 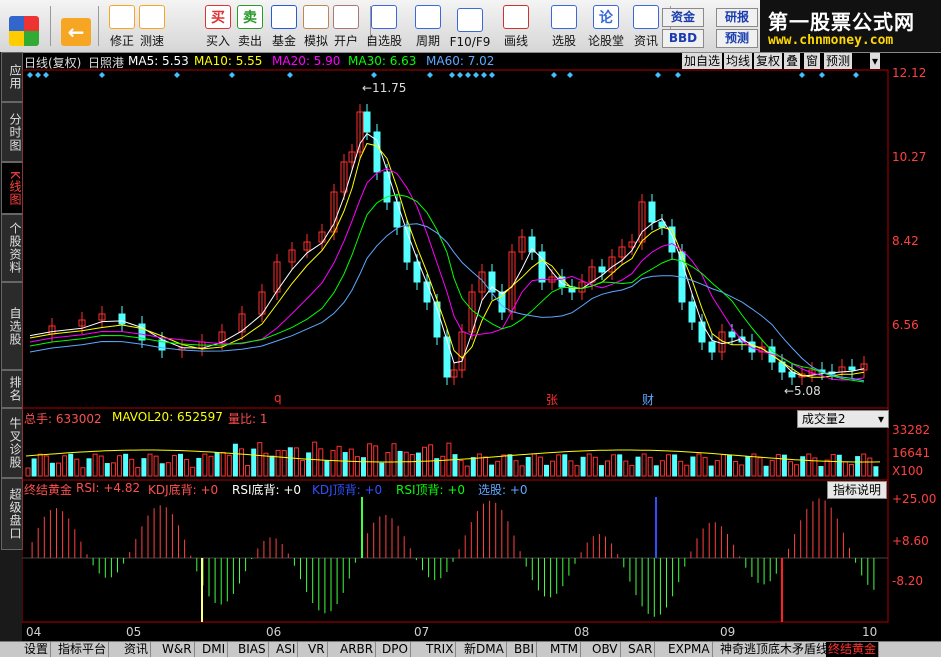 What do you see at coordinates (646, 26) in the screenshot?
I see `toolbar-button-13: 资讯` at bounding box center [646, 26].